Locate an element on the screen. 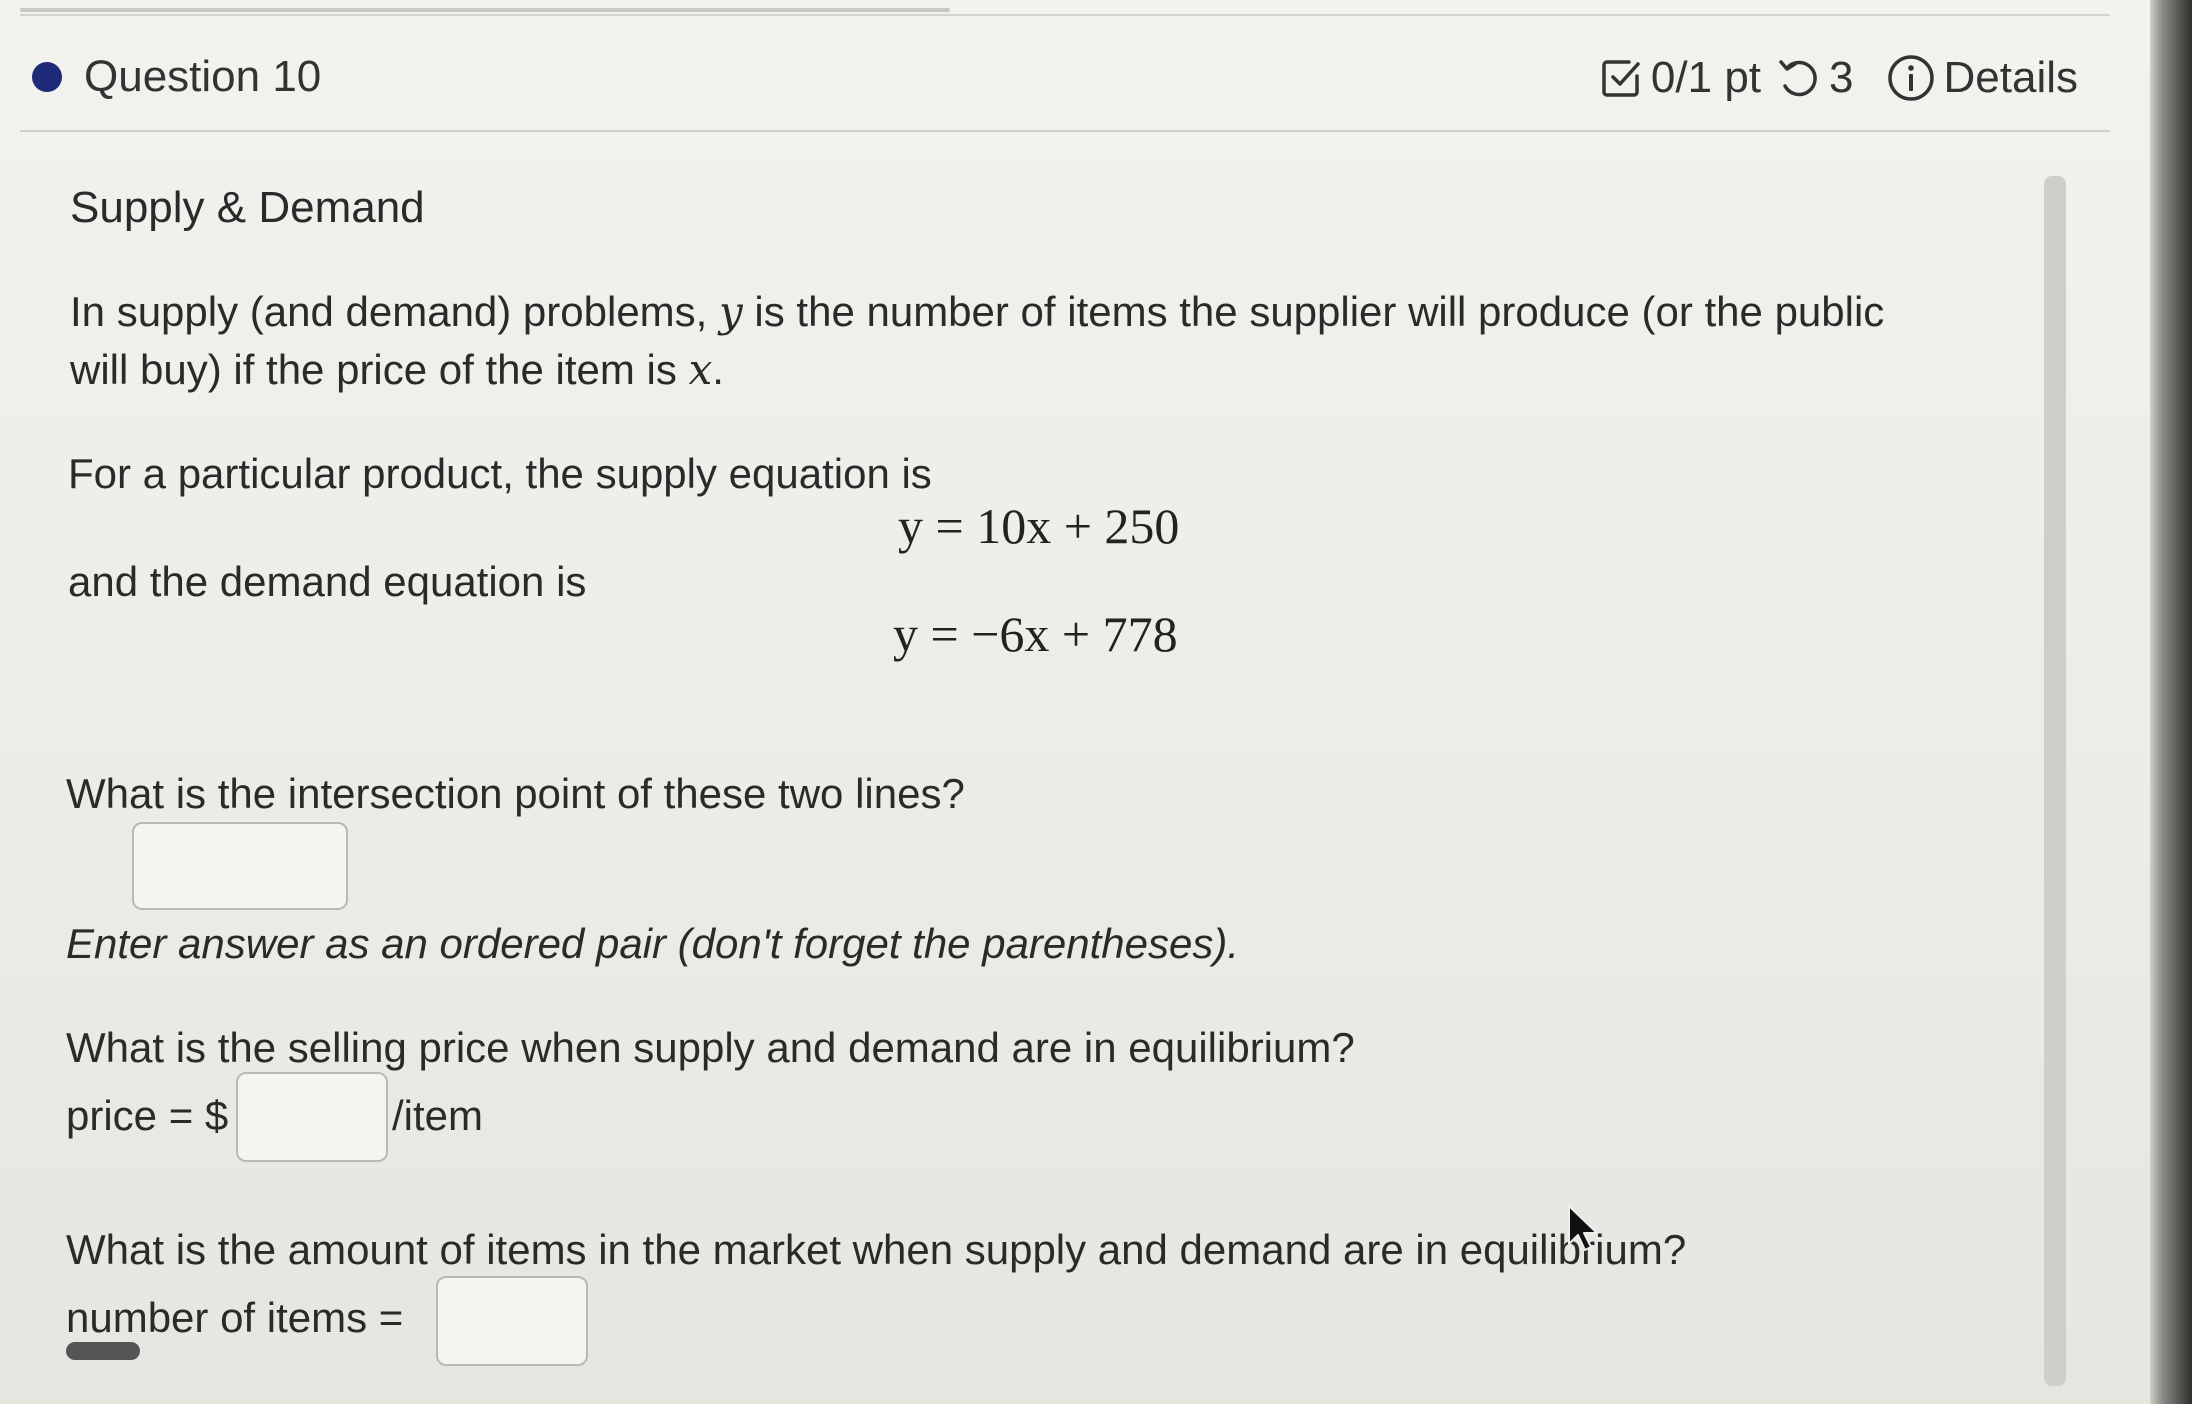 The image size is (2192, 1404). scrollbar is located at coordinates (2055, 781).